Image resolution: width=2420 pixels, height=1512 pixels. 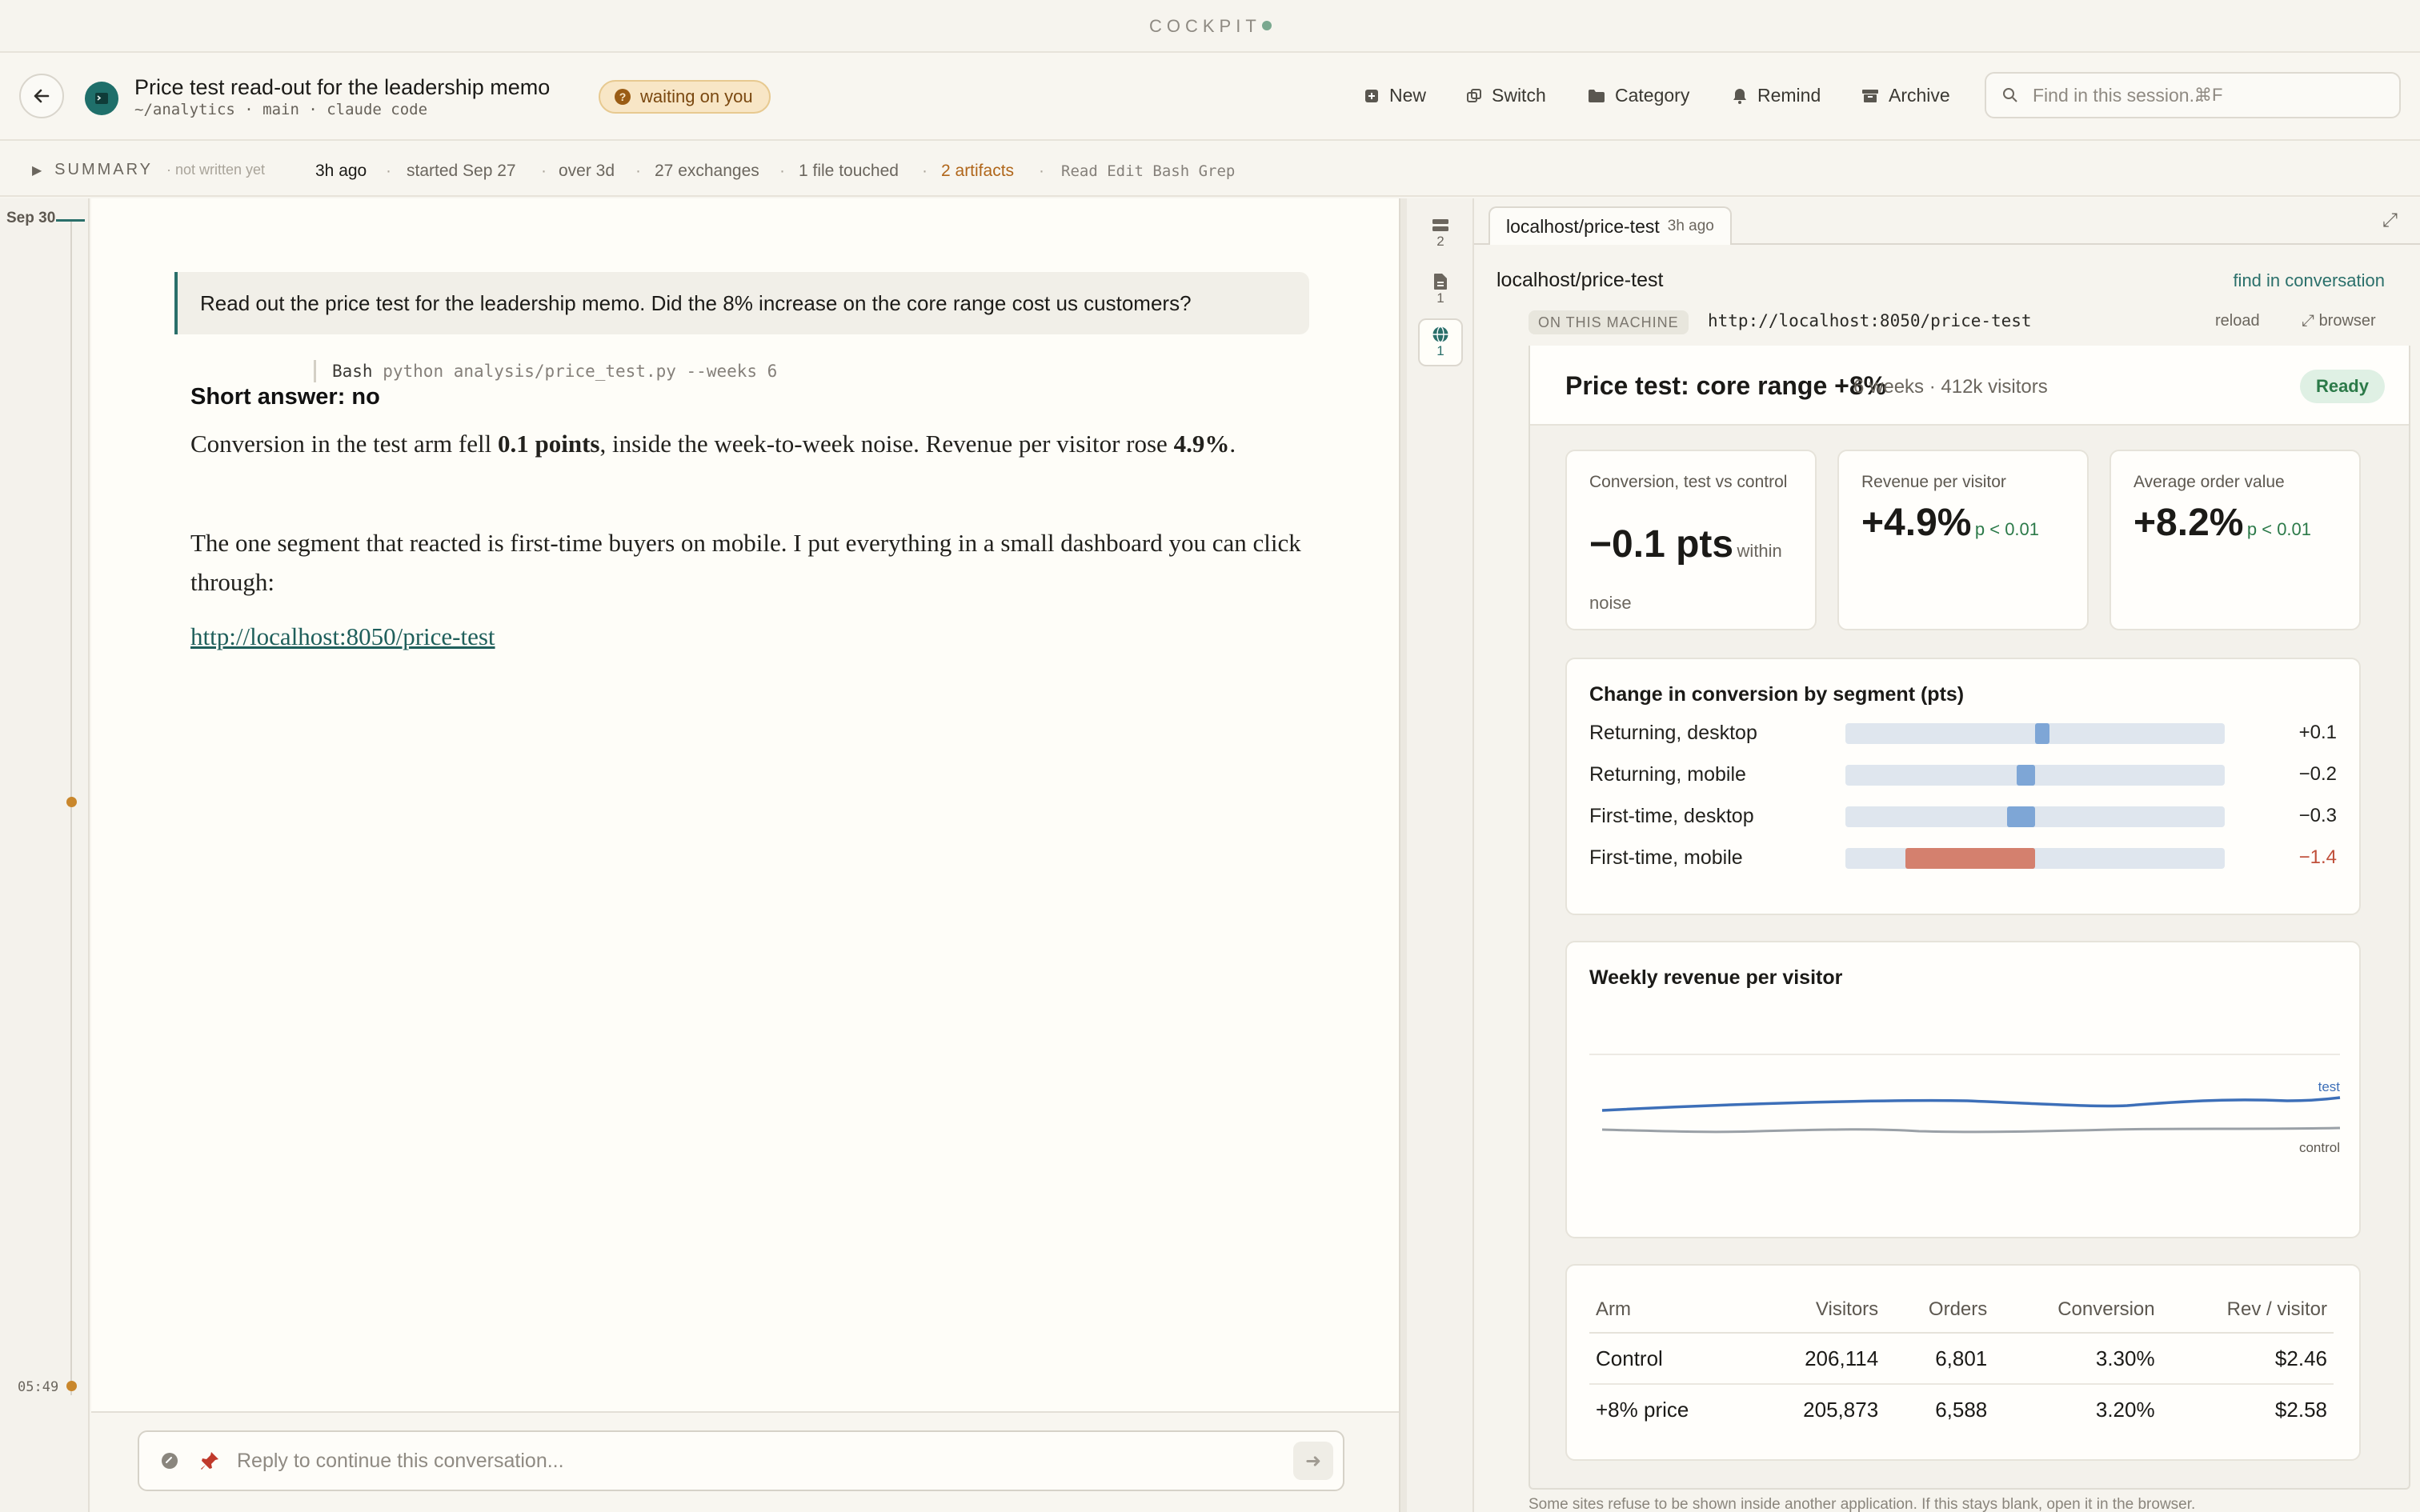 I want to click on search-shortcut: ⌘F, so click(x=2208, y=95).